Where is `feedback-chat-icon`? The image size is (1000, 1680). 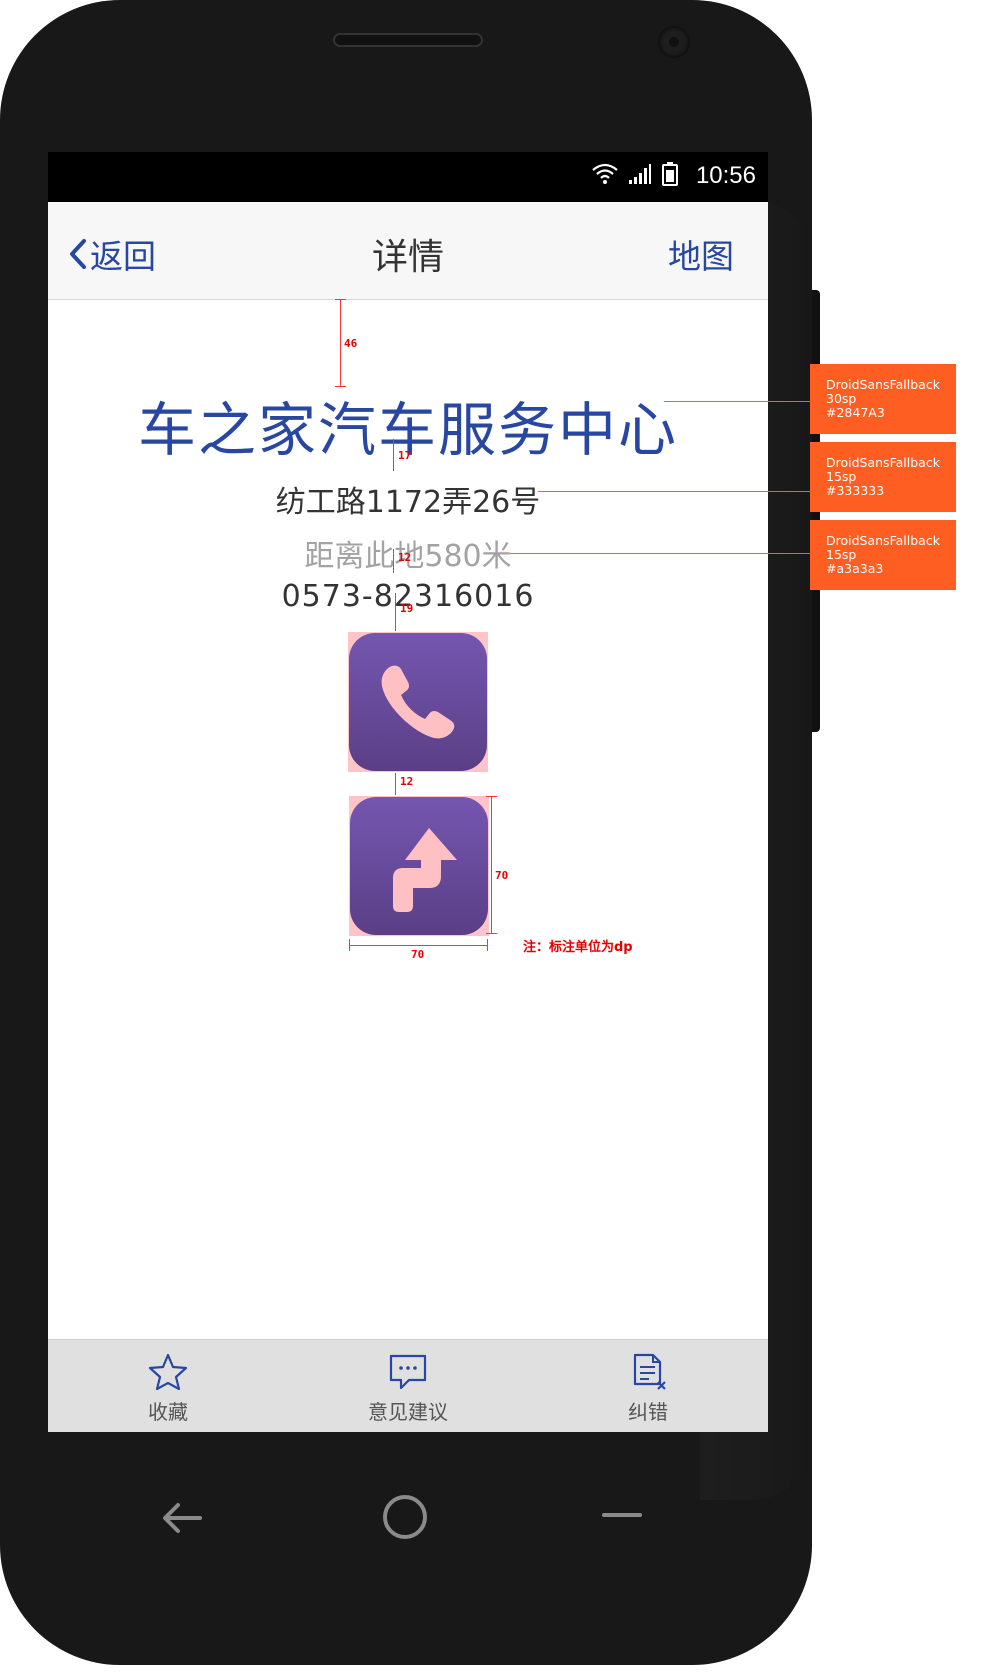
feedback-chat-icon is located at coordinates (408, 1372).